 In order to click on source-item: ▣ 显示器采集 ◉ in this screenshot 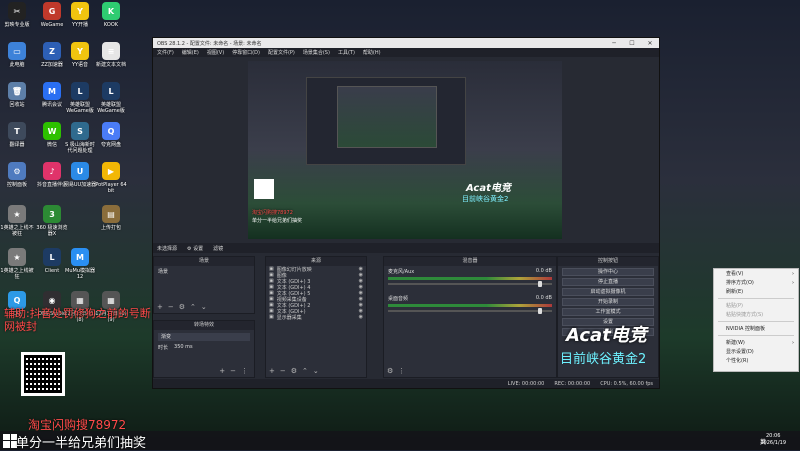, I will do `click(316, 317)`.